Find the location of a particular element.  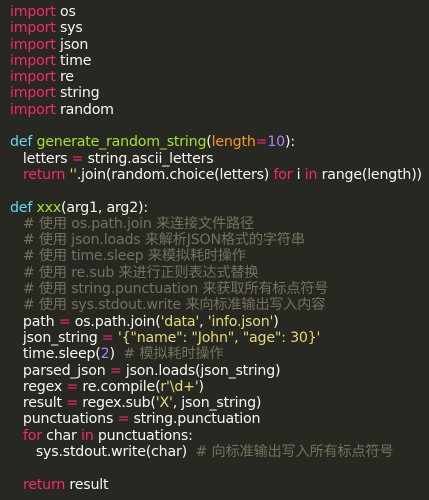

code-token-str: '{"name": "John", "age": 30}' is located at coordinates (219, 337).